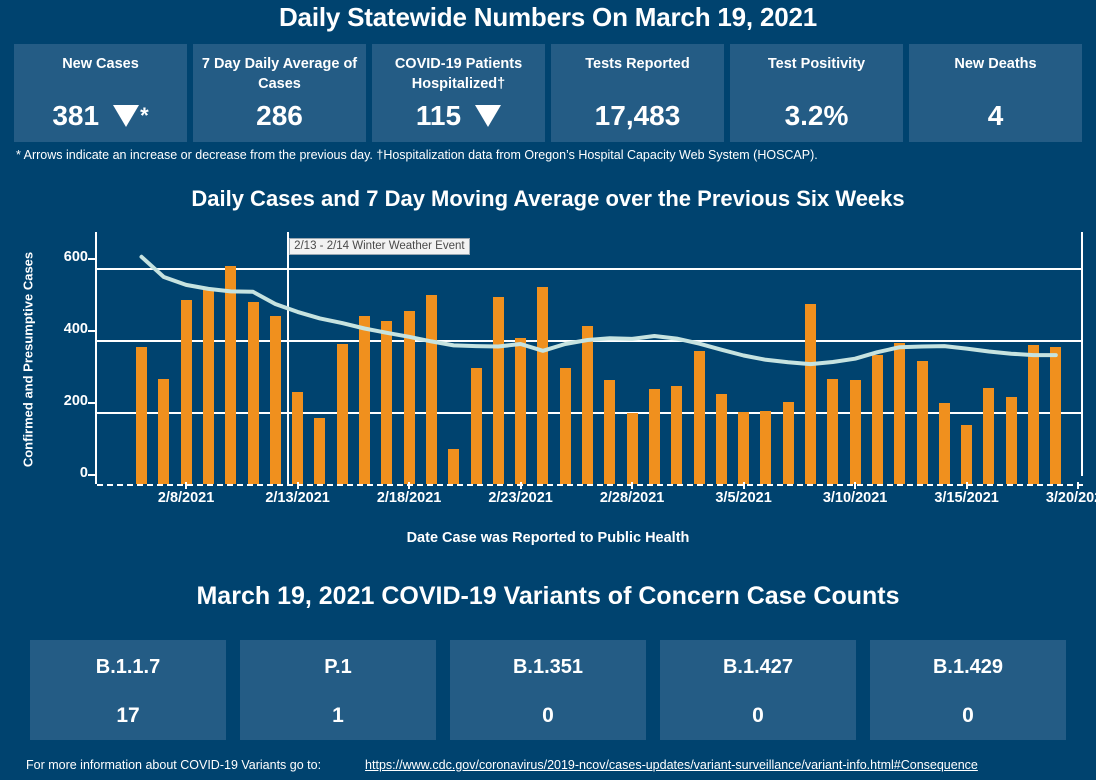 The height and width of the screenshot is (780, 1096). What do you see at coordinates (75, 329) in the screenshot?
I see `y-tick-label: 400` at bounding box center [75, 329].